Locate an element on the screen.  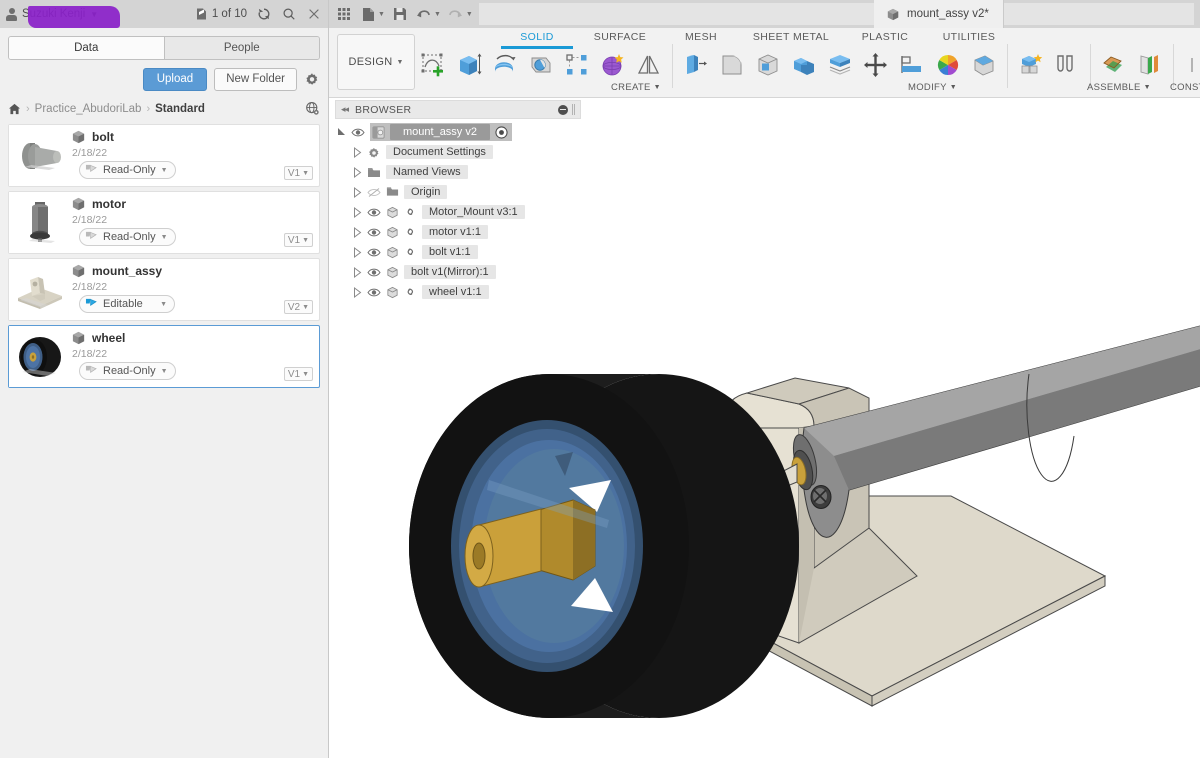
group-modify: MODIFY ▼ is located at coordinates (932, 87).